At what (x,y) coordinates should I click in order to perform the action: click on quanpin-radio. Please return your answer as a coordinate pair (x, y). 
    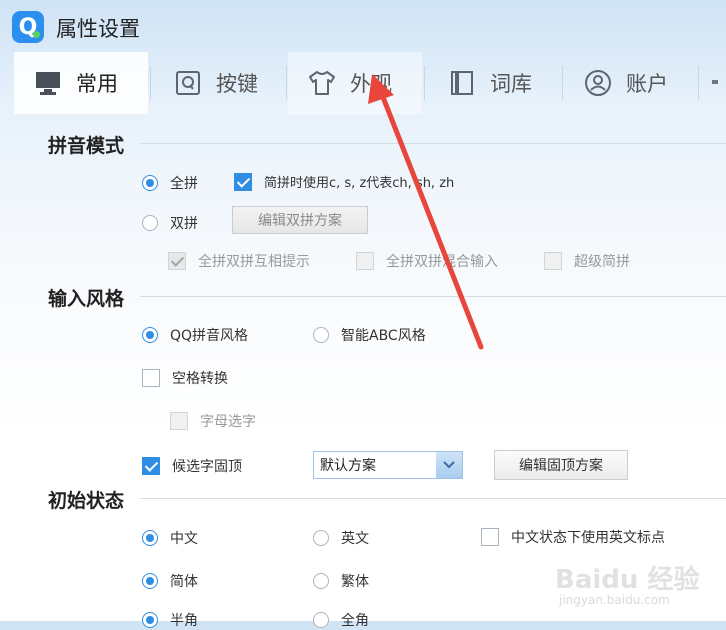
    Looking at the image, I should click on (150, 183).